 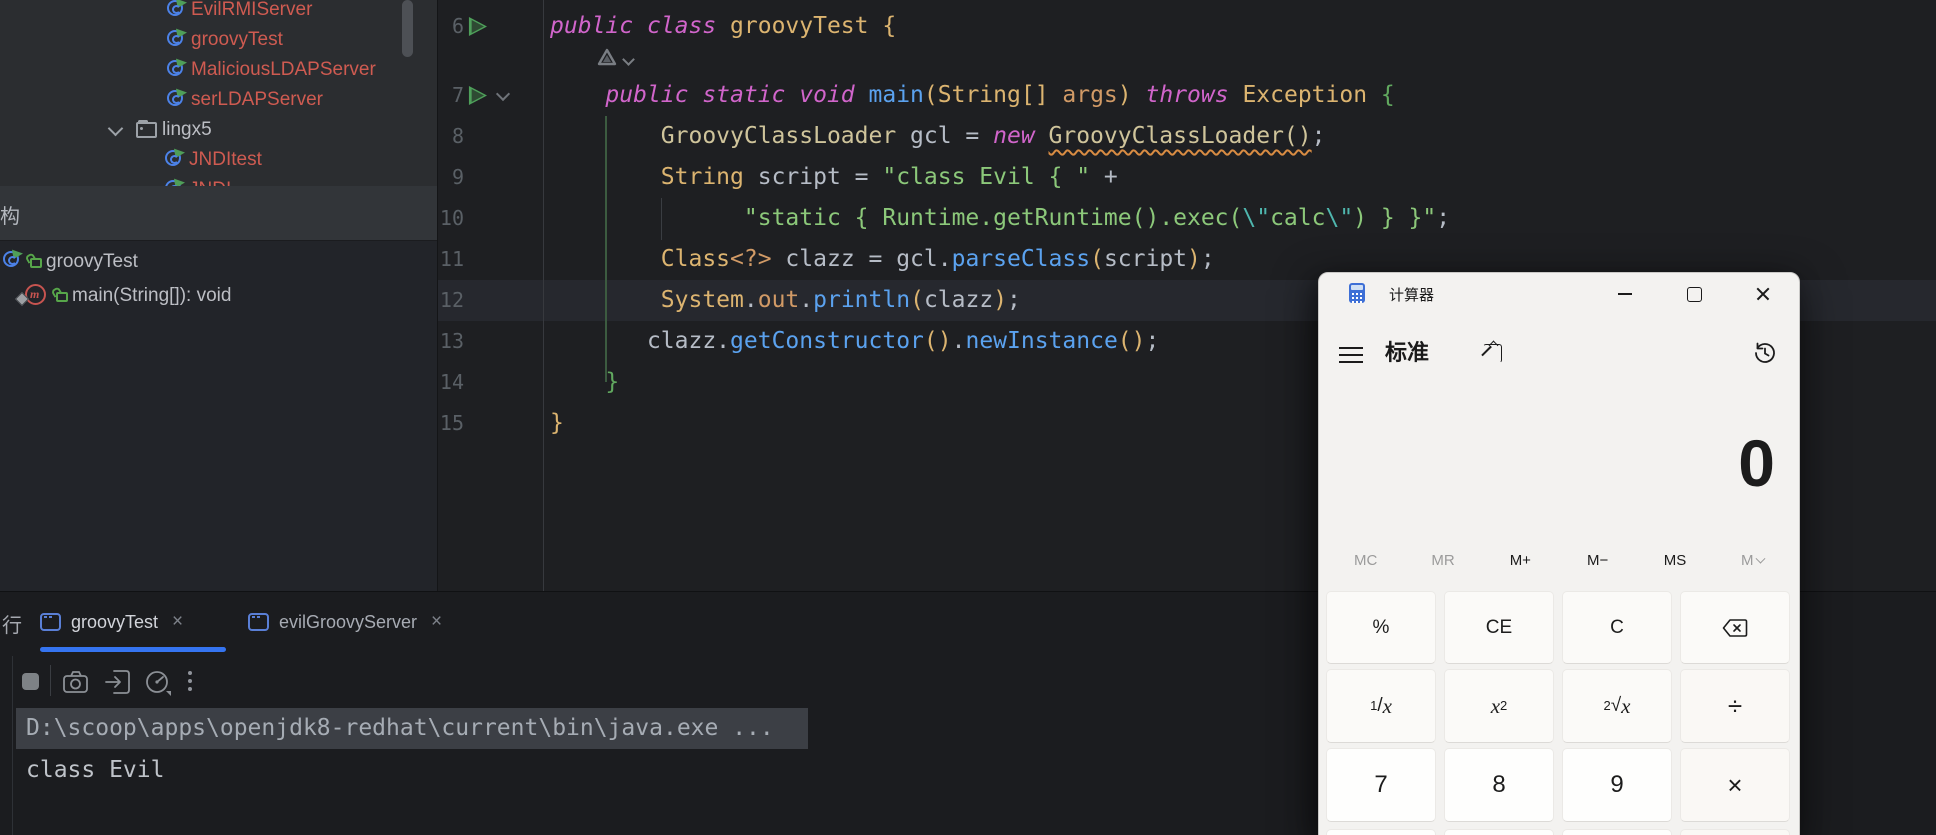 What do you see at coordinates (1187, 177) in the screenshot?
I see `code-line-9: 9 String script = "class Evil { " +` at bounding box center [1187, 177].